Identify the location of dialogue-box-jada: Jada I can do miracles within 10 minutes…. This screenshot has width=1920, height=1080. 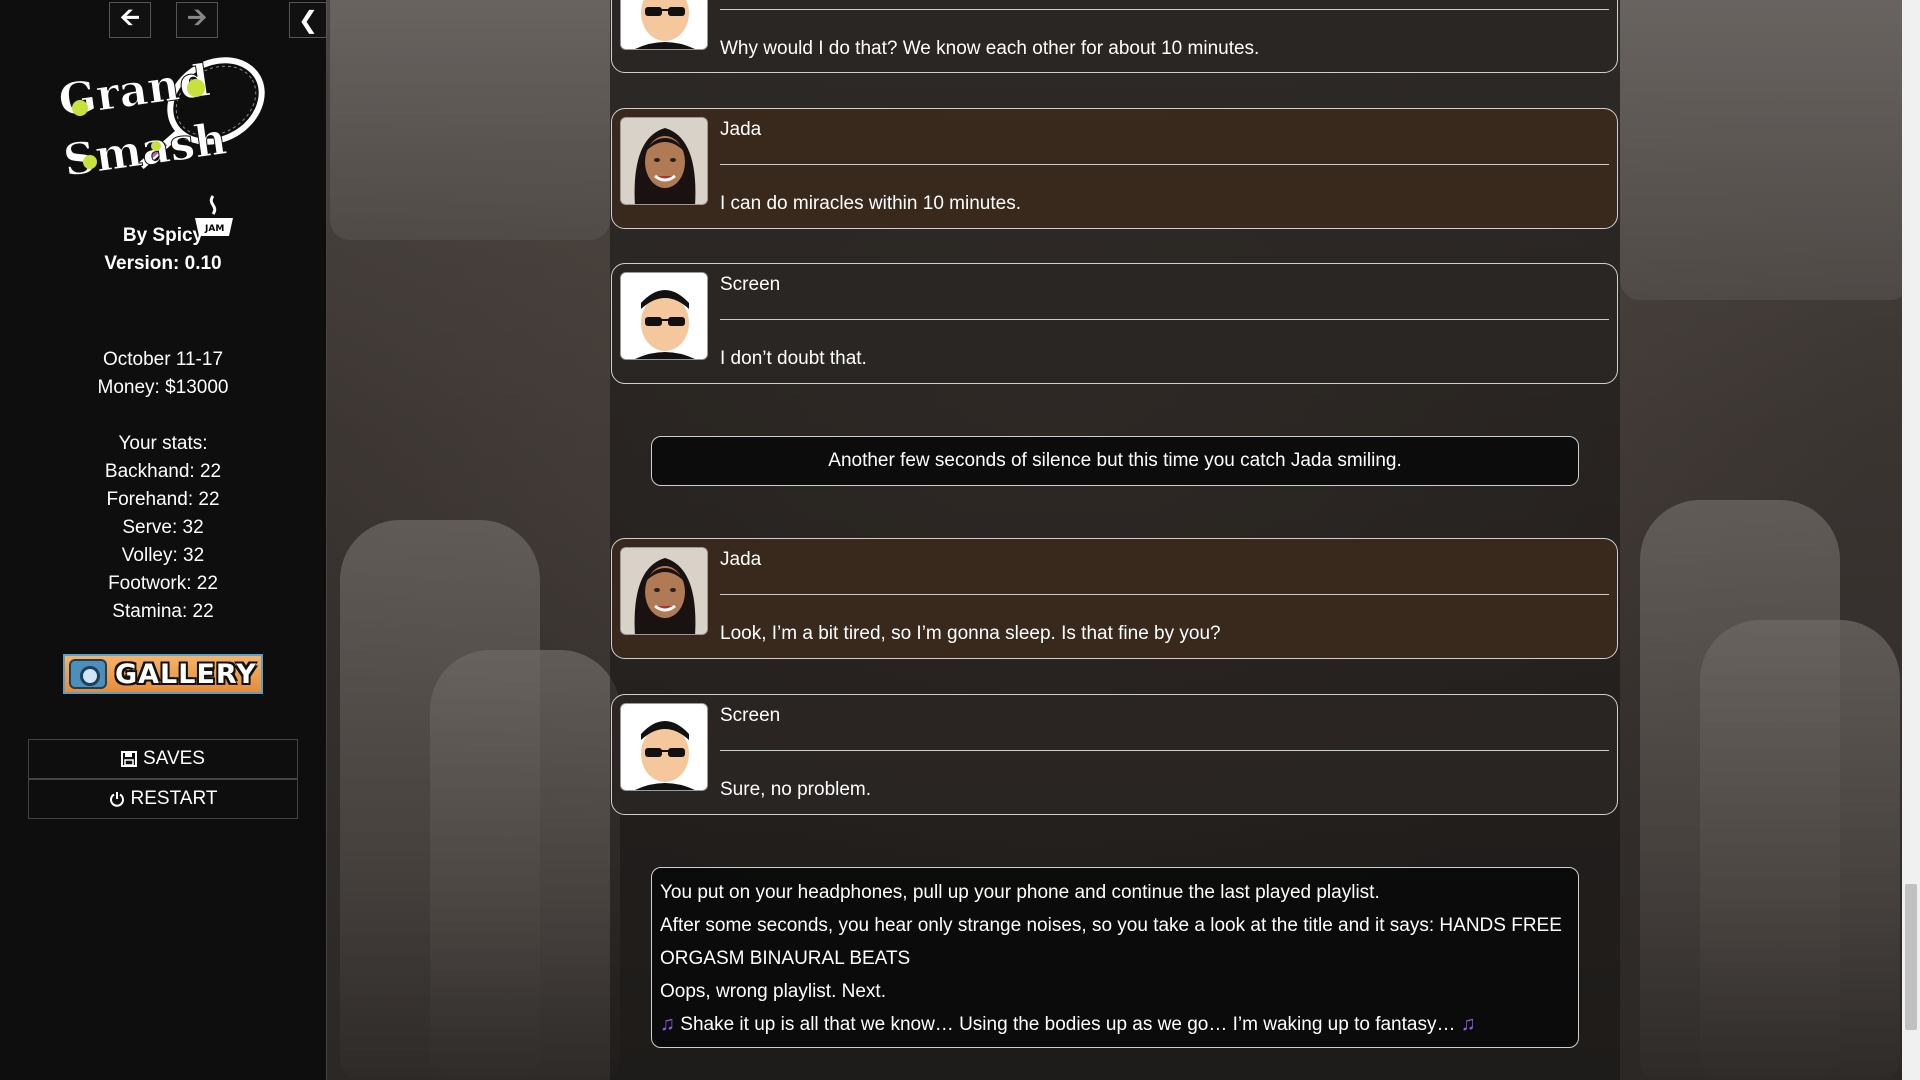
(1114, 168).